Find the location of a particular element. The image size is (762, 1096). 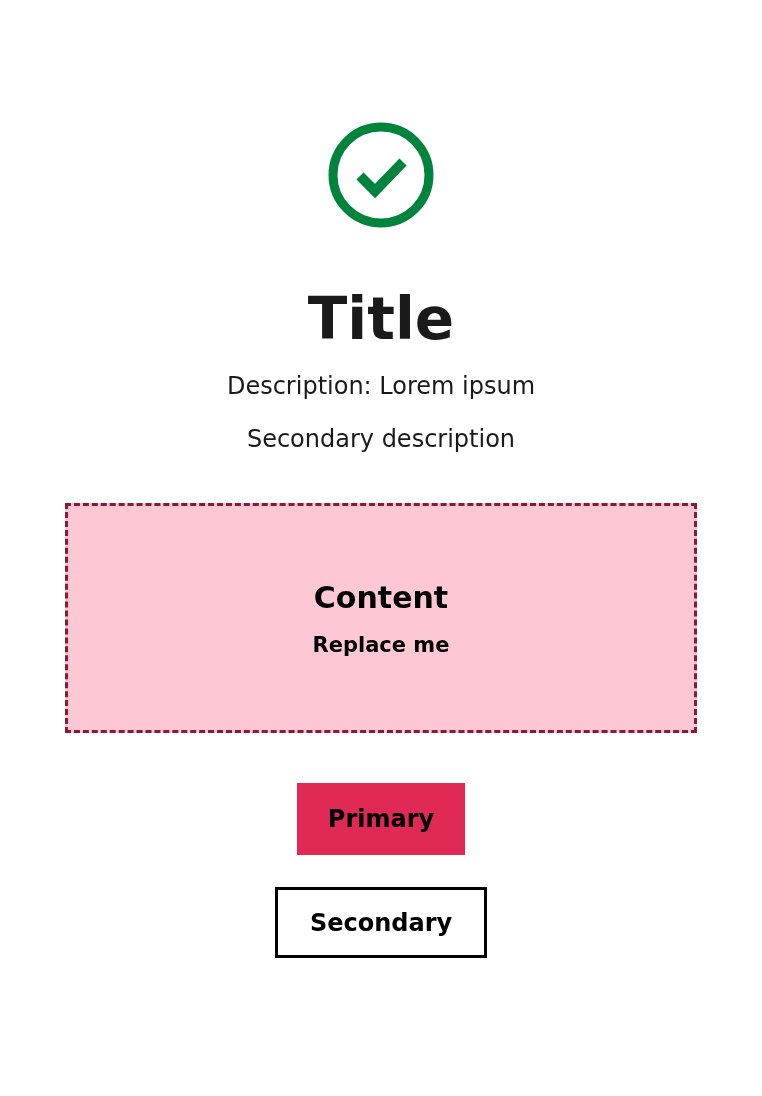

content-heading: Content is located at coordinates (381, 598).